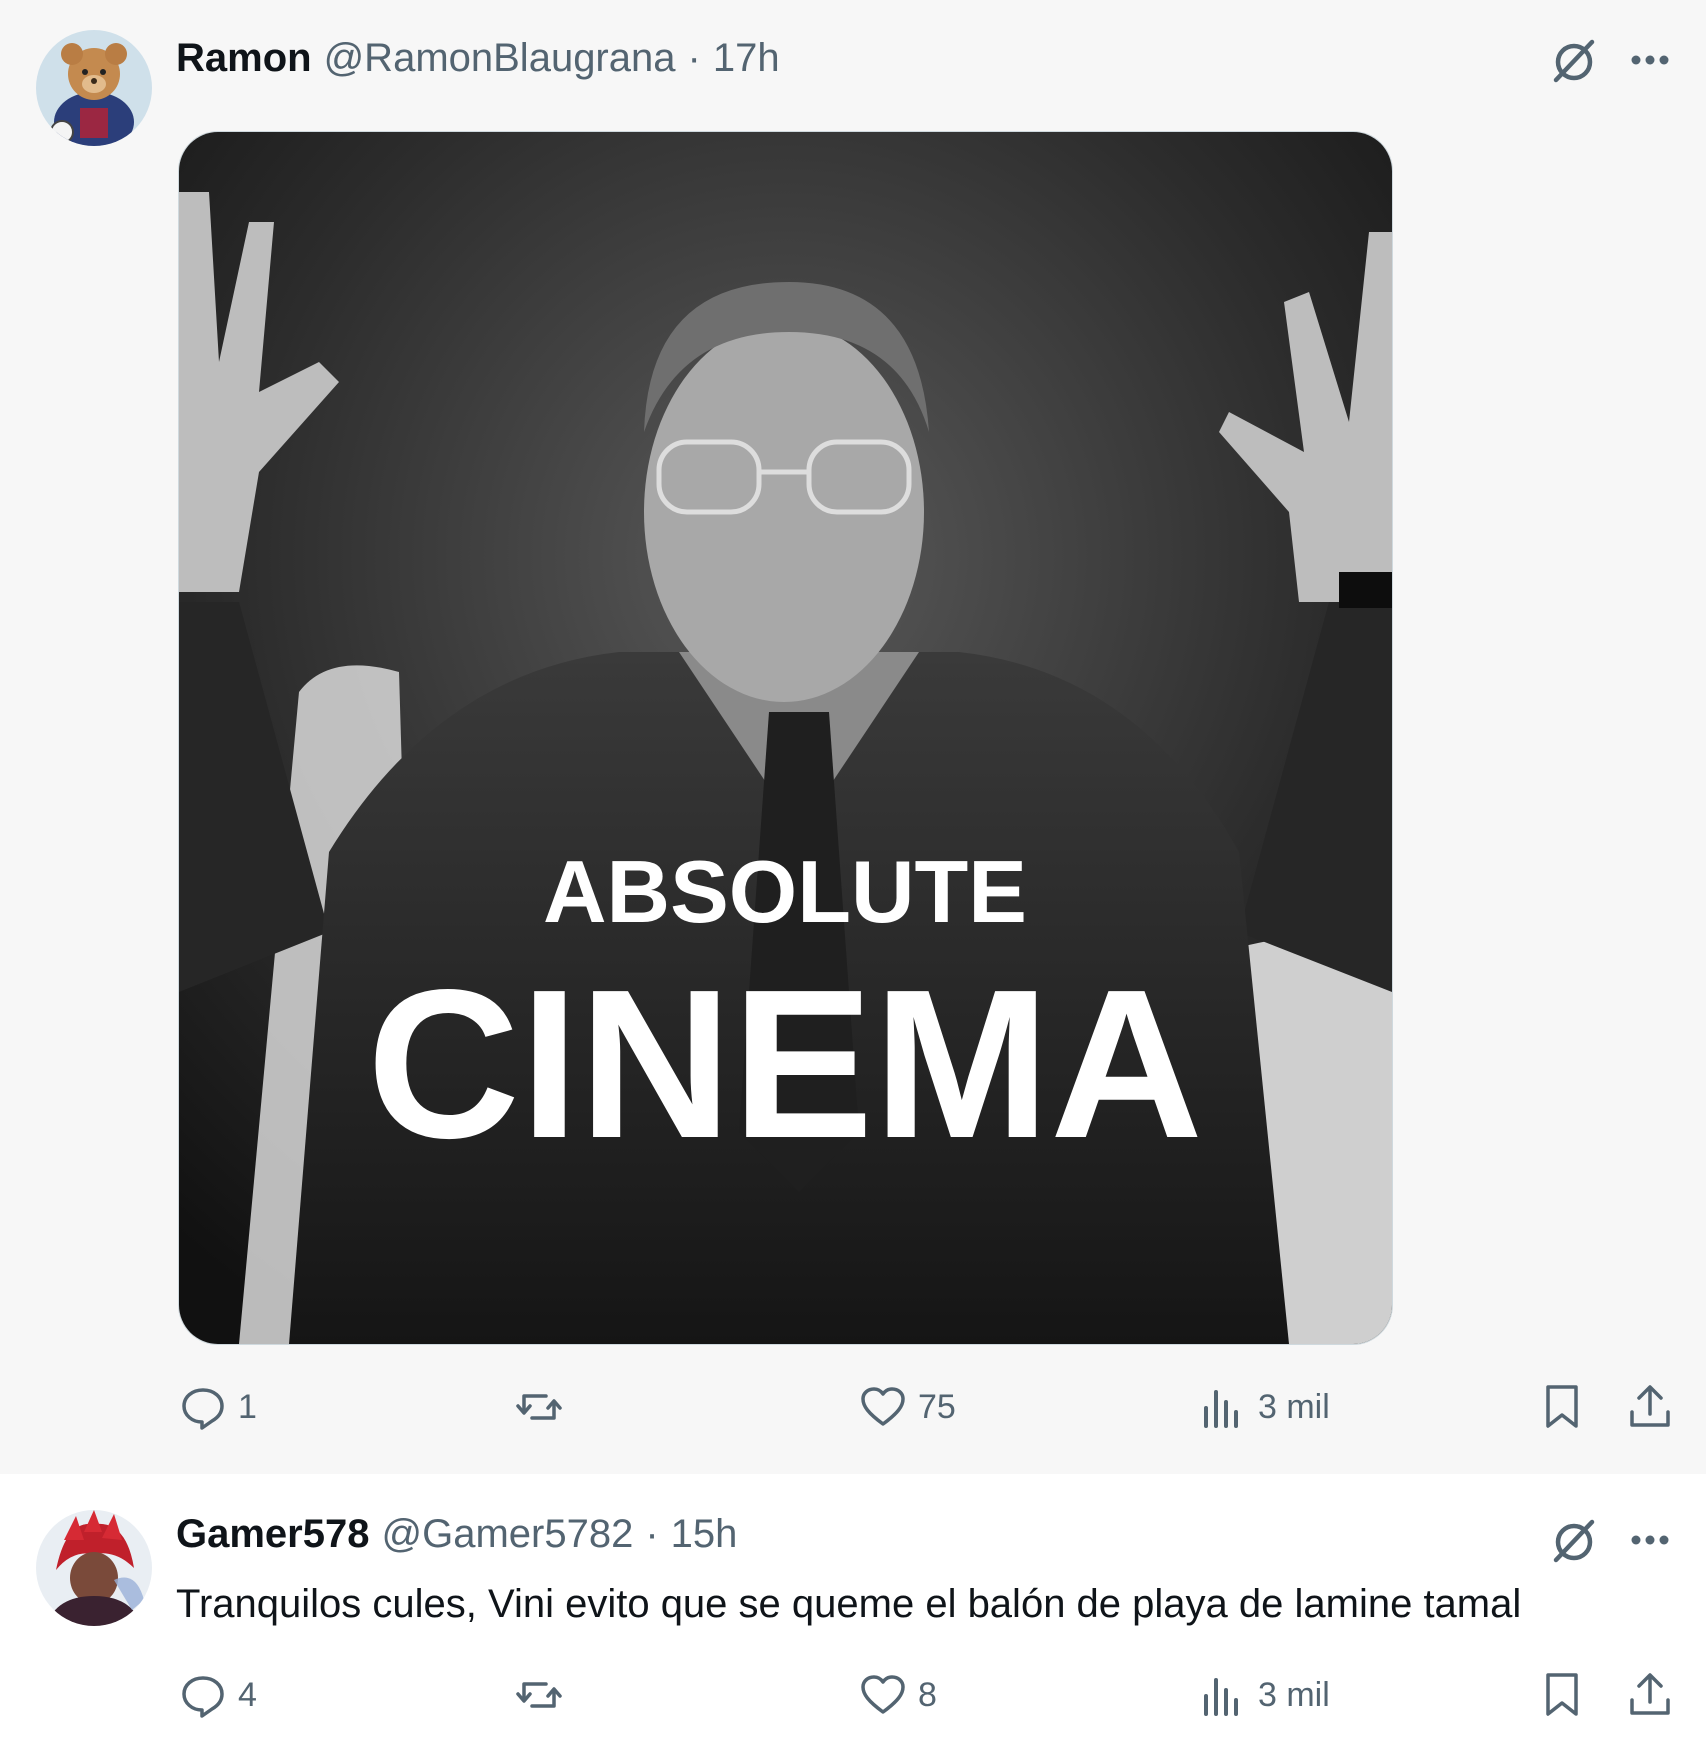  What do you see at coordinates (704, 1534) in the screenshot?
I see `timestamp: 15h` at bounding box center [704, 1534].